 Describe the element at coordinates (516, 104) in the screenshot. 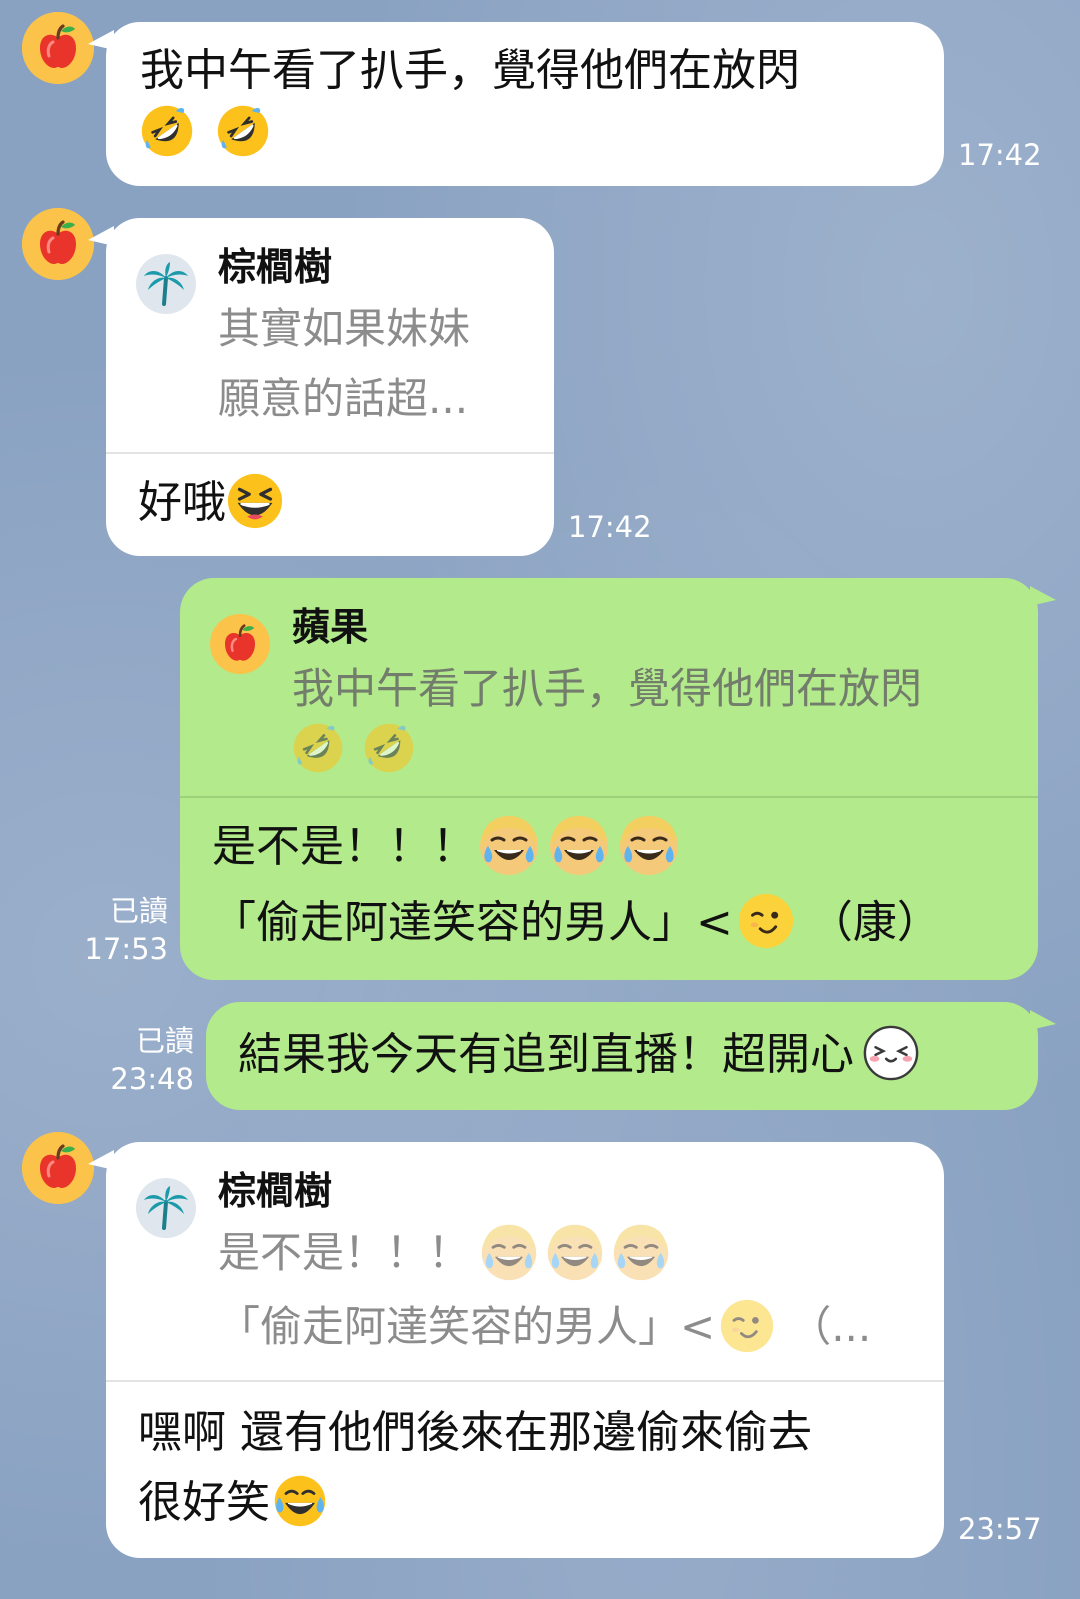

I see `message-bubble-incoming: 我中午看了扒手，覺得他們在放閃` at that location.